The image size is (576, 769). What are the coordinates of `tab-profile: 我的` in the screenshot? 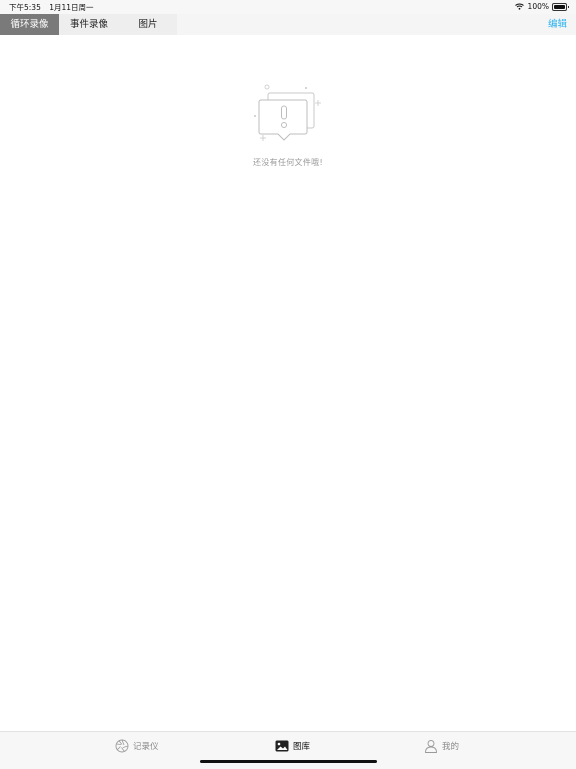 It's located at (441, 746).